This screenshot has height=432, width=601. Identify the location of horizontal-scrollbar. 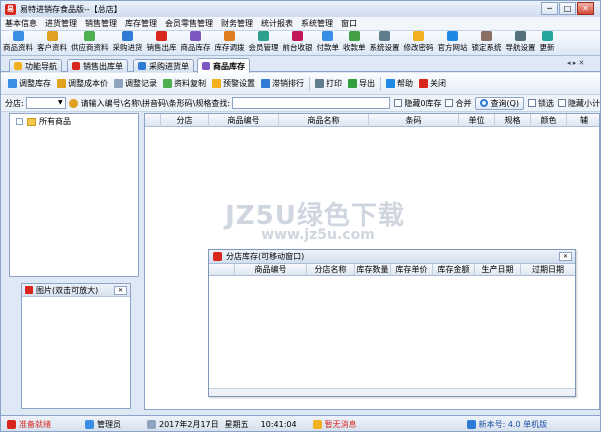
(392, 392).